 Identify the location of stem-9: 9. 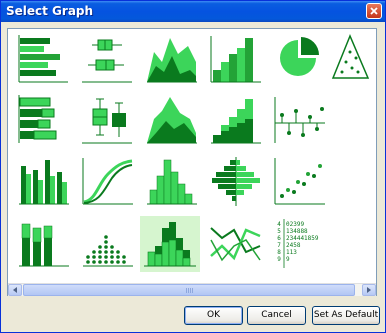
(279, 259).